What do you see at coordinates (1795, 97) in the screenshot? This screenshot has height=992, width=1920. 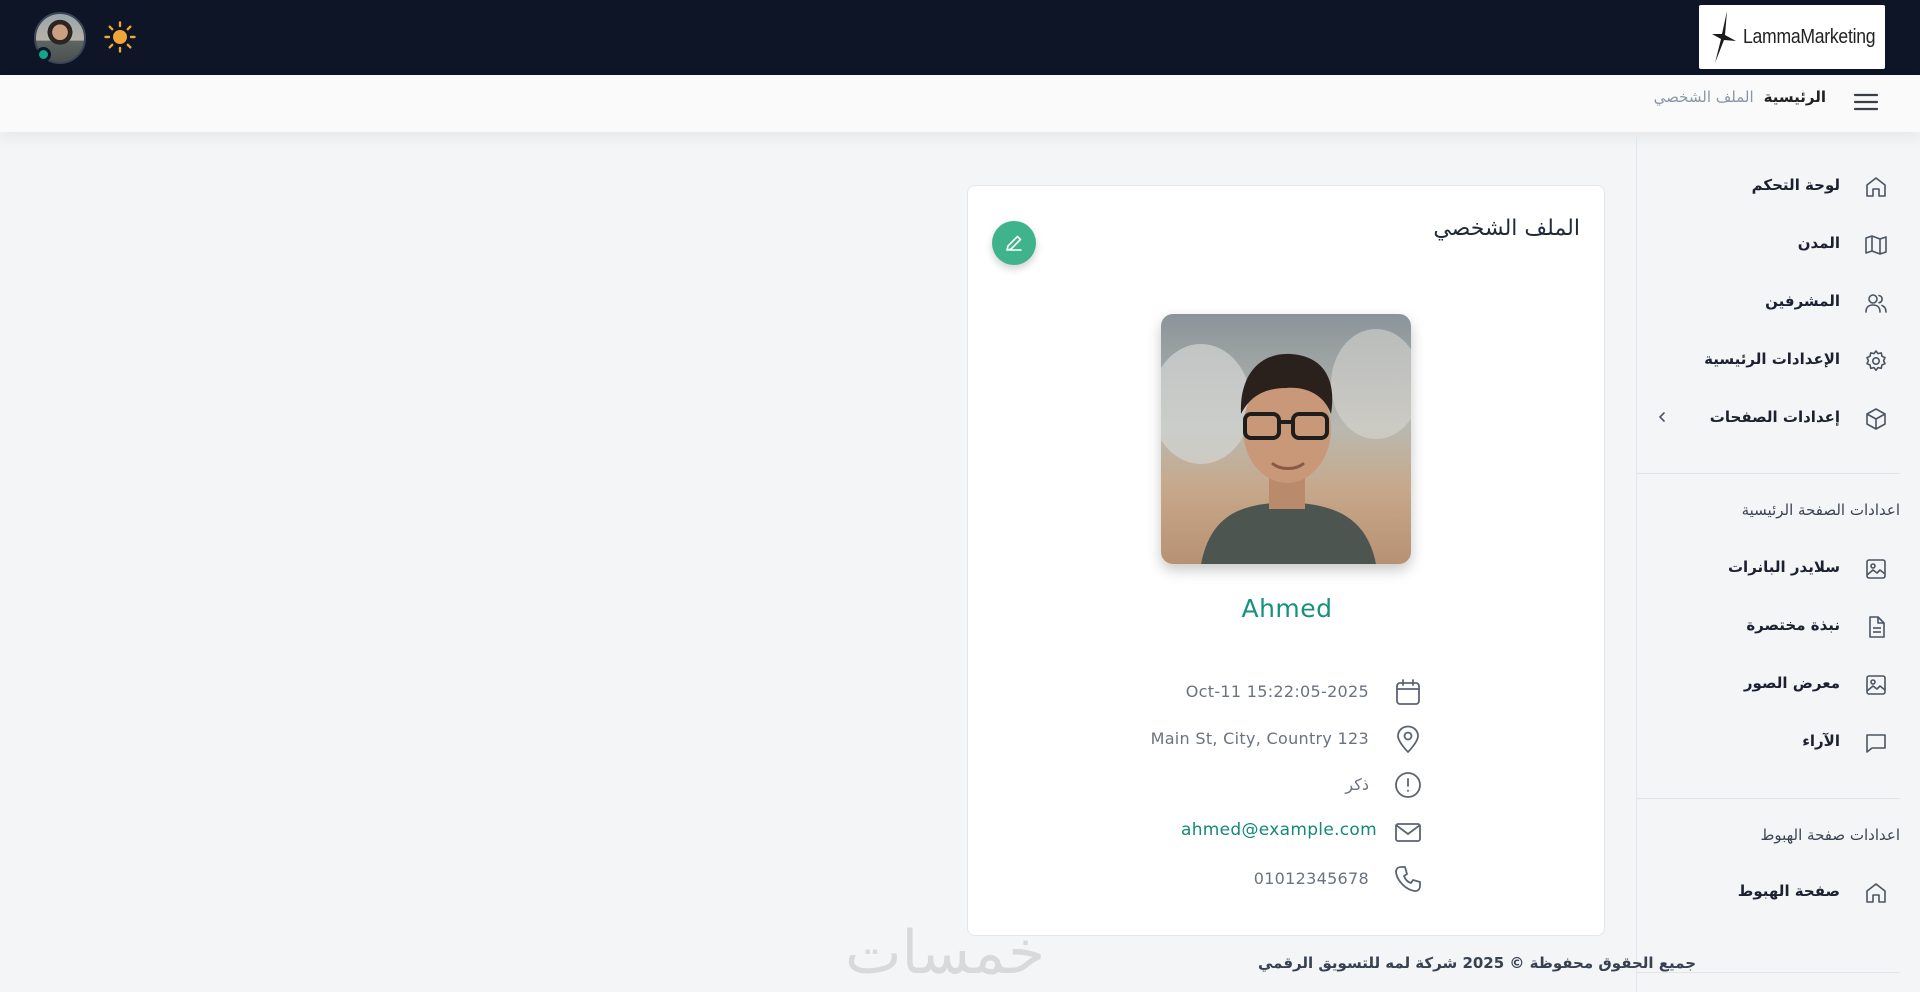 I see `breadcrumb-home: الرئيسية` at bounding box center [1795, 97].